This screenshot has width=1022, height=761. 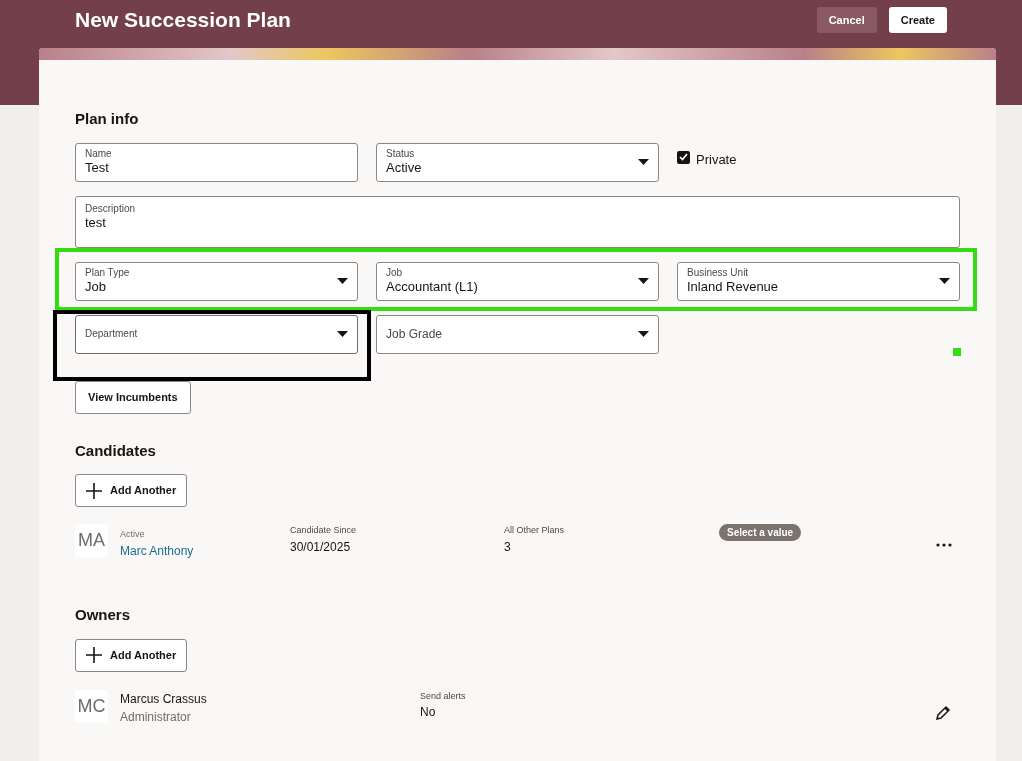 What do you see at coordinates (846, 20) in the screenshot?
I see `cancel-button: Cancel` at bounding box center [846, 20].